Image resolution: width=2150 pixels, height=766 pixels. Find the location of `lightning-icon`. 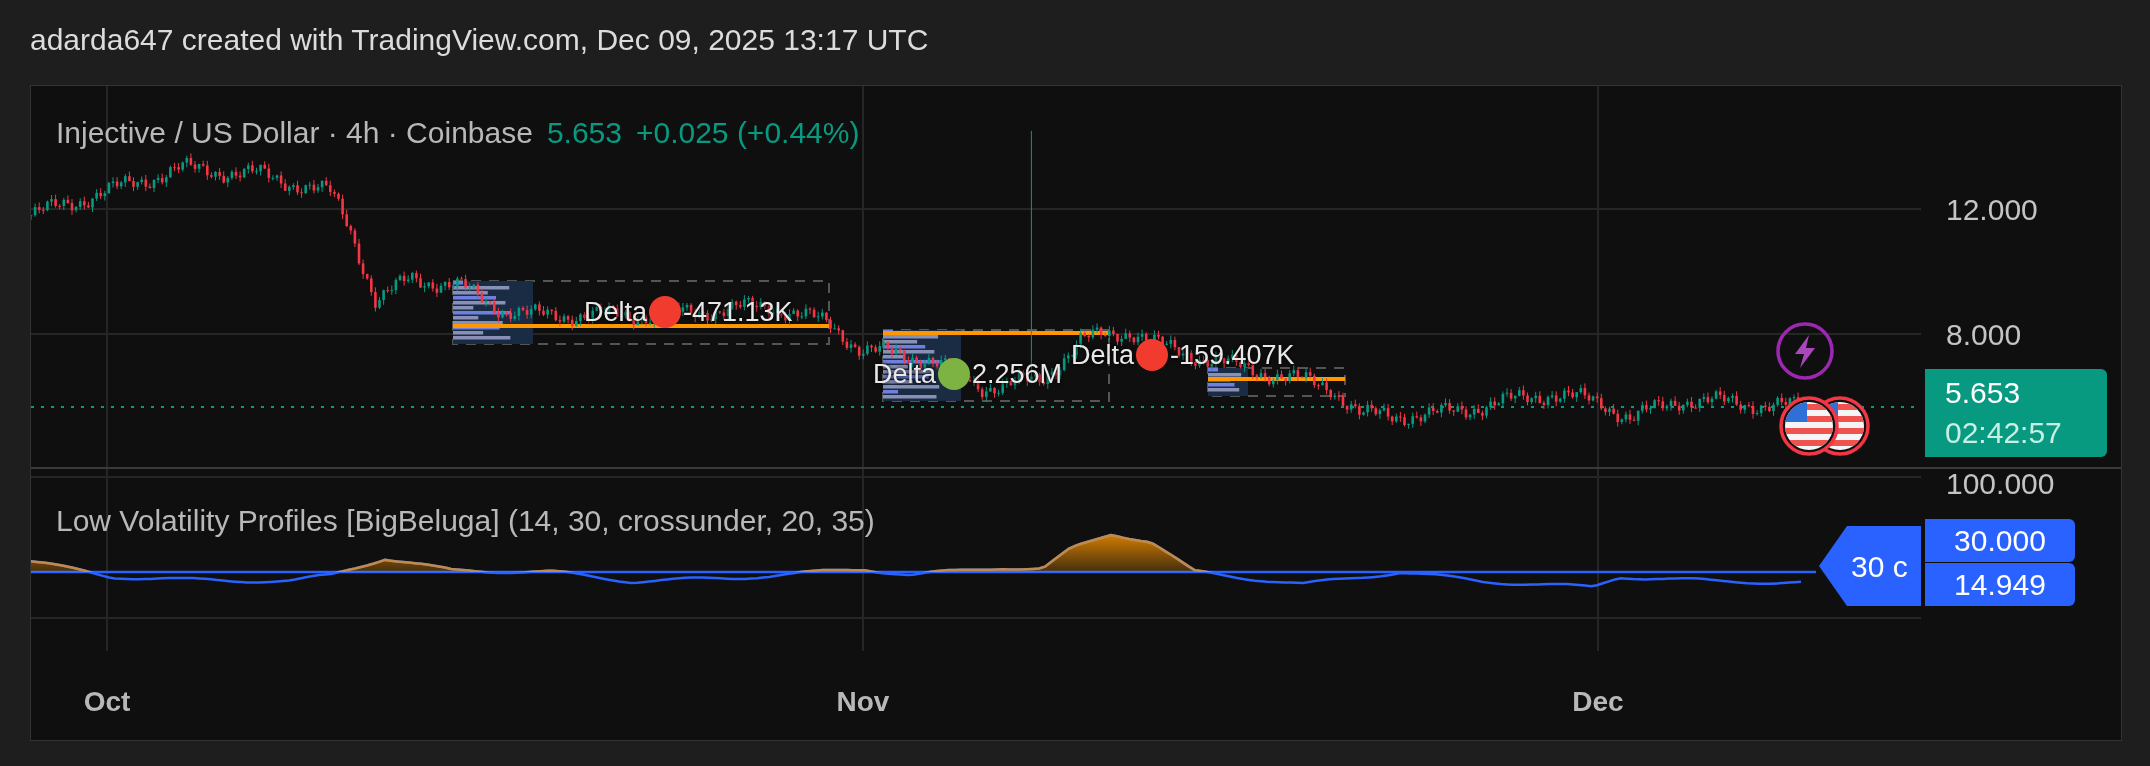

lightning-icon is located at coordinates (1805, 351).